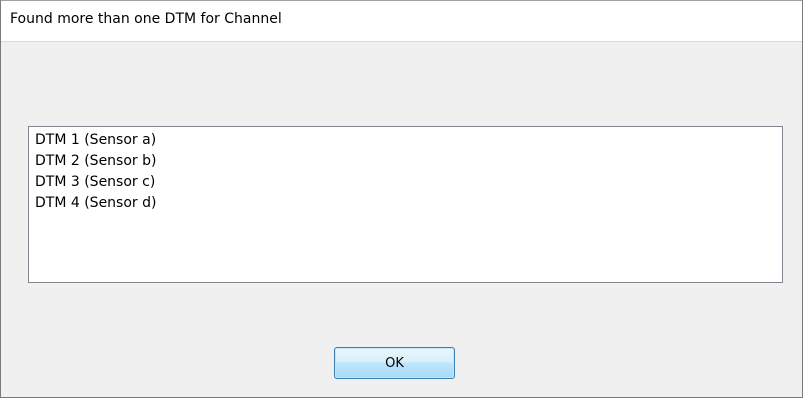 The height and width of the screenshot is (398, 803). I want to click on ok-button: OK, so click(394, 363).